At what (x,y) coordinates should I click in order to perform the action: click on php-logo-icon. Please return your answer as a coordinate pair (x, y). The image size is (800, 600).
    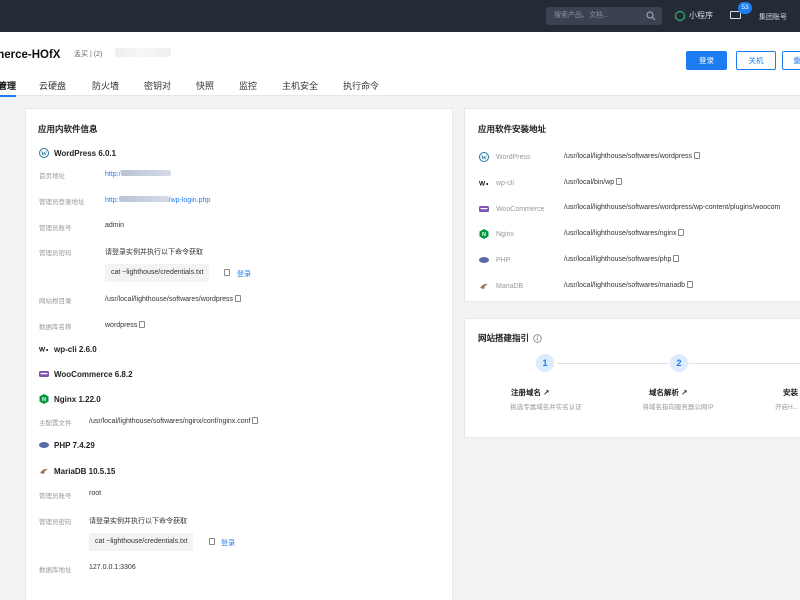
    Looking at the image, I should click on (44, 445).